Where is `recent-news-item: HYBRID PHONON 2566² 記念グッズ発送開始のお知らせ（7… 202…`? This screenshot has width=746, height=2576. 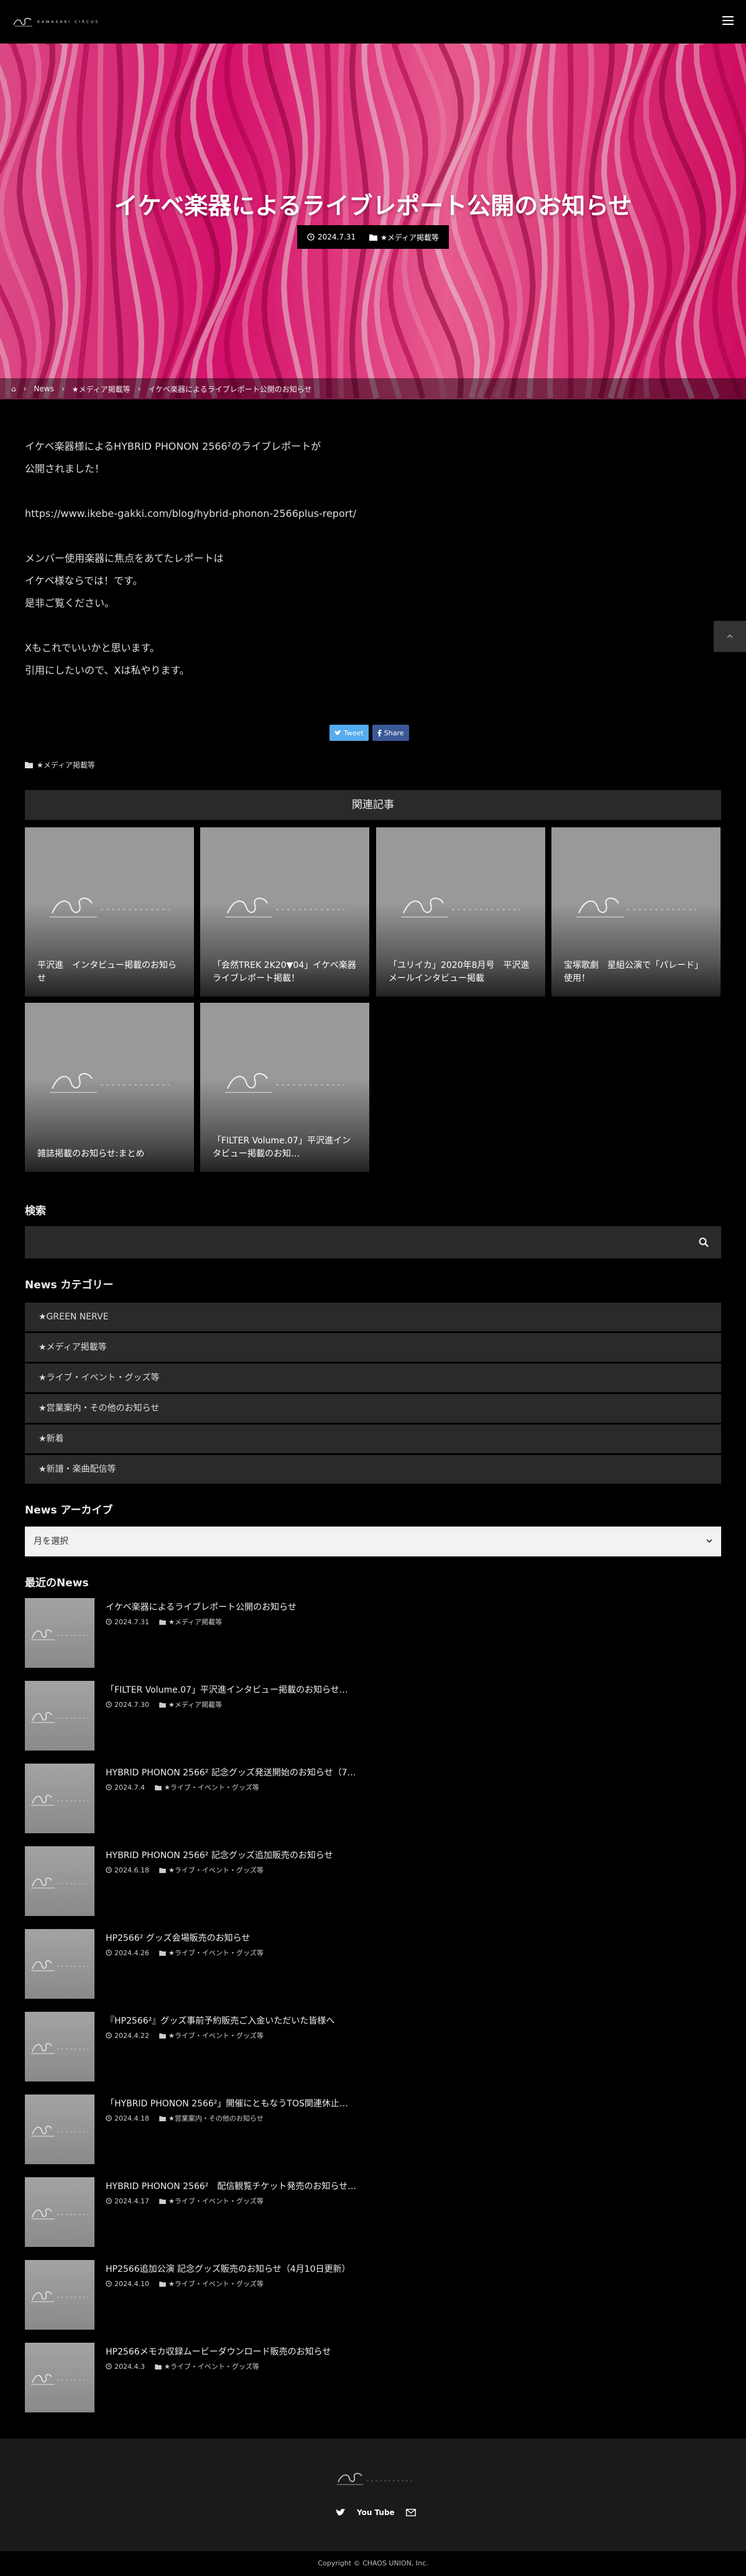
recent-news-item: HYBRID PHONON 2566² 記念グッズ発送開始のお知らせ（7… 202… is located at coordinates (373, 1798).